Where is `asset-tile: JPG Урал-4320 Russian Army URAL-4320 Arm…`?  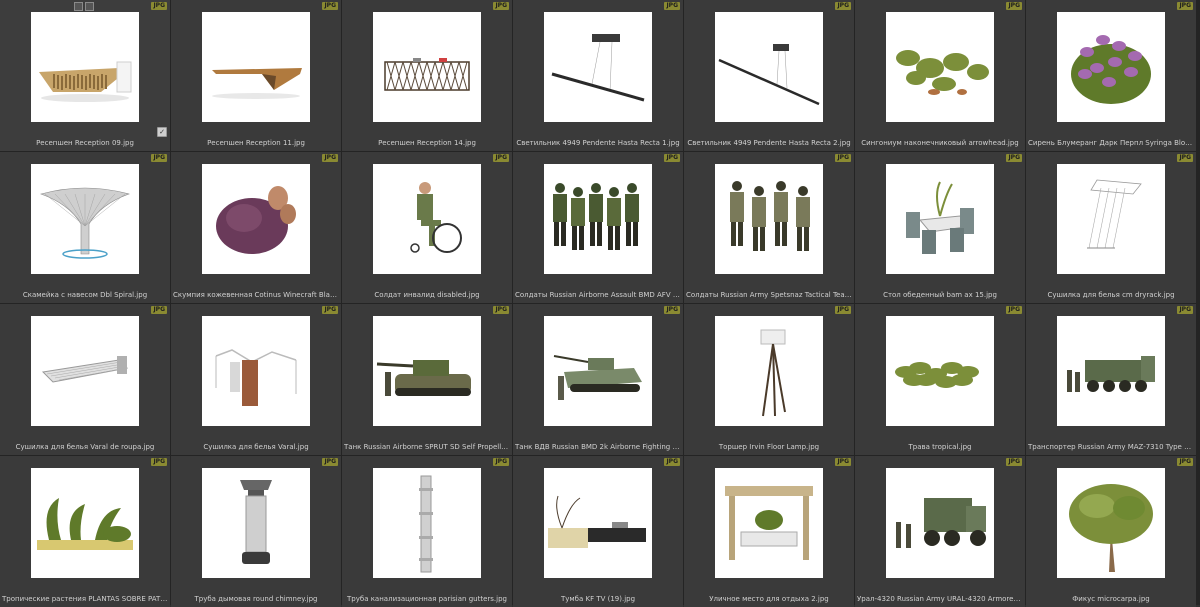
asset-tile: JPG Урал-4320 Russian Army URAL-4320 Arm… is located at coordinates (940, 531).